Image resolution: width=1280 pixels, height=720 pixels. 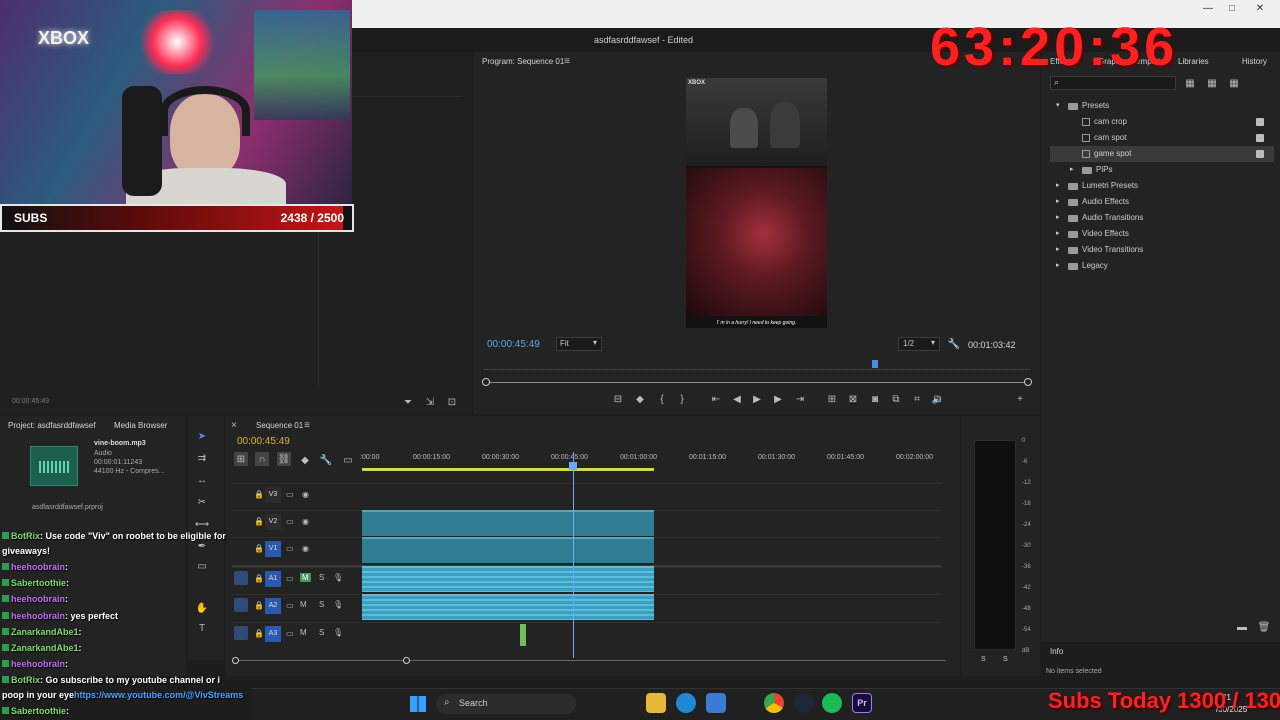 What do you see at coordinates (508, 469) in the screenshot?
I see `work-area-bar` at bounding box center [508, 469].